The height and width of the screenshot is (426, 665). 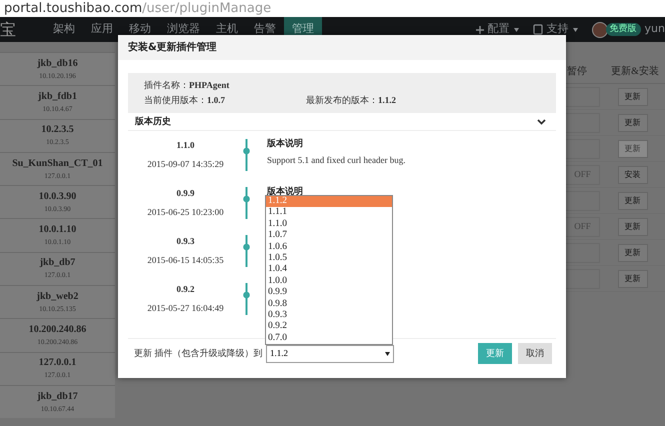 I want to click on plus-icon, so click(x=480, y=30).